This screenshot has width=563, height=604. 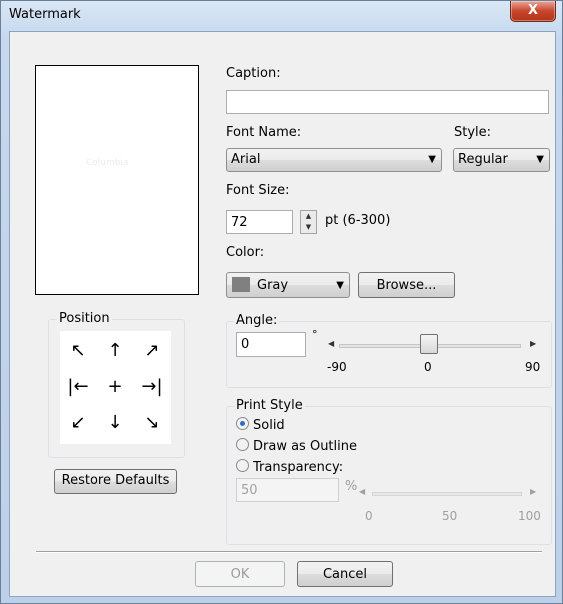 I want to click on transparency-radio: Transparency:, so click(x=289, y=467).